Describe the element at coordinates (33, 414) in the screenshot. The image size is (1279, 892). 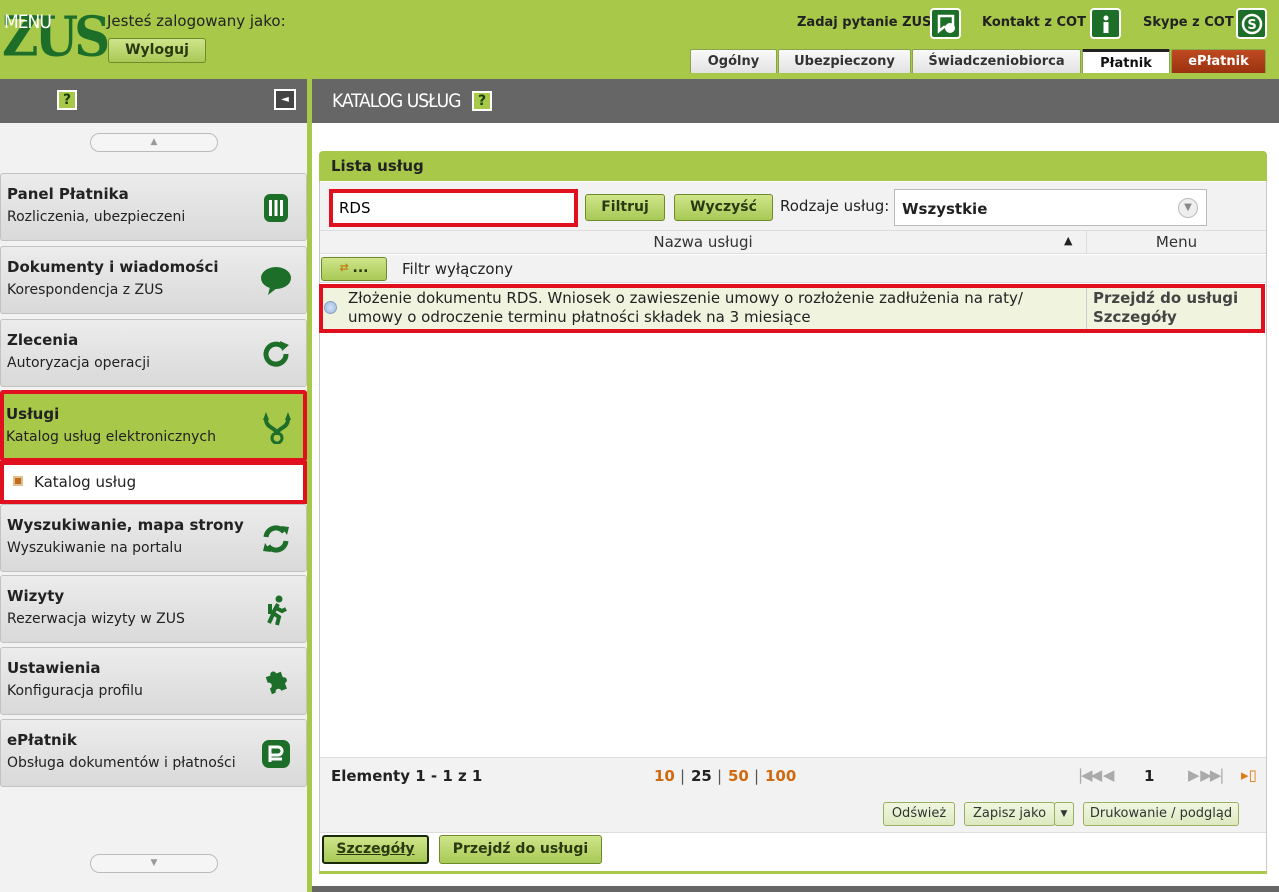
I see `menu-item-title: Usługi` at that location.